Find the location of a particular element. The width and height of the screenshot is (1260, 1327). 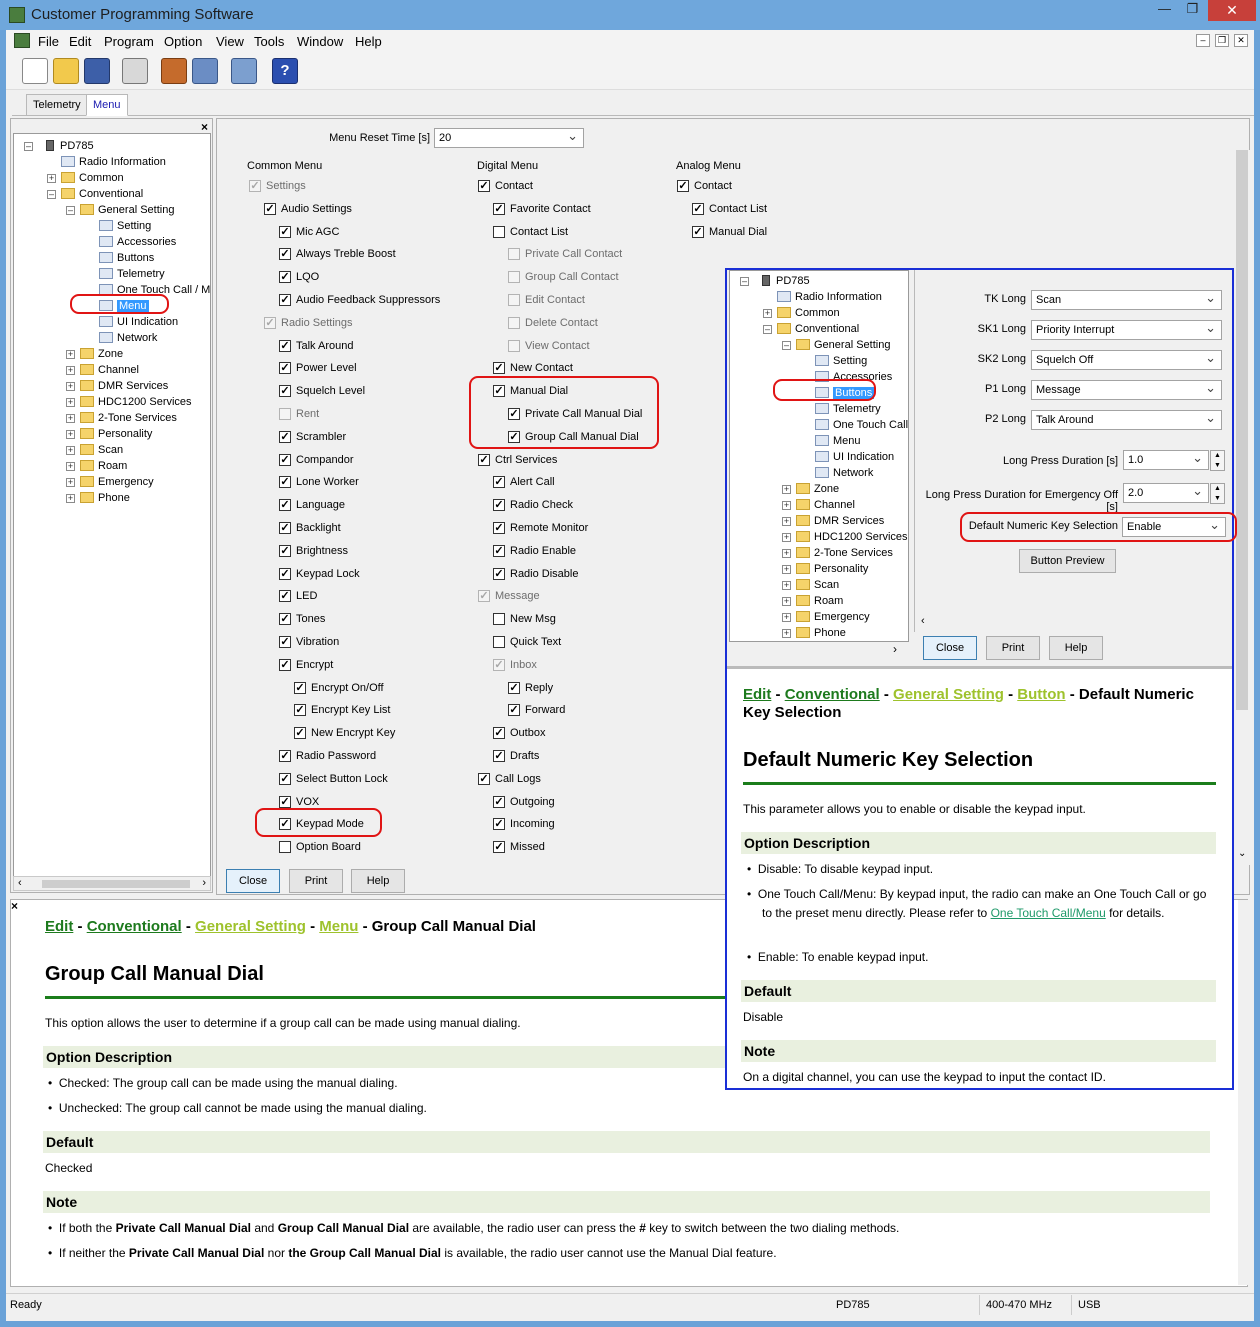

inset-tree-node-menu: Menu is located at coordinates (838, 441).